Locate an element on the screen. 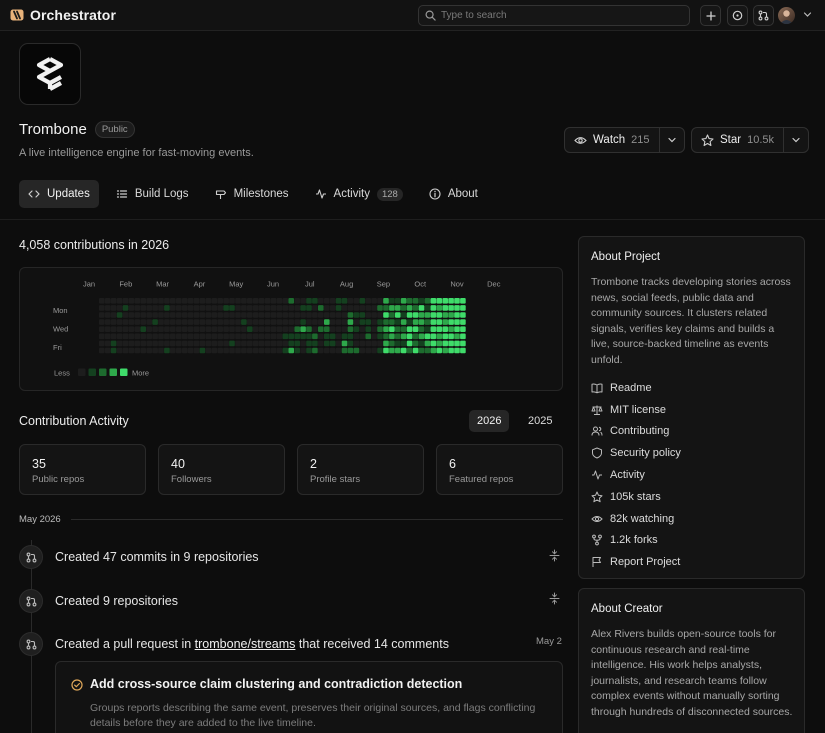  forks-link: 1.2k forks is located at coordinates (636, 541).